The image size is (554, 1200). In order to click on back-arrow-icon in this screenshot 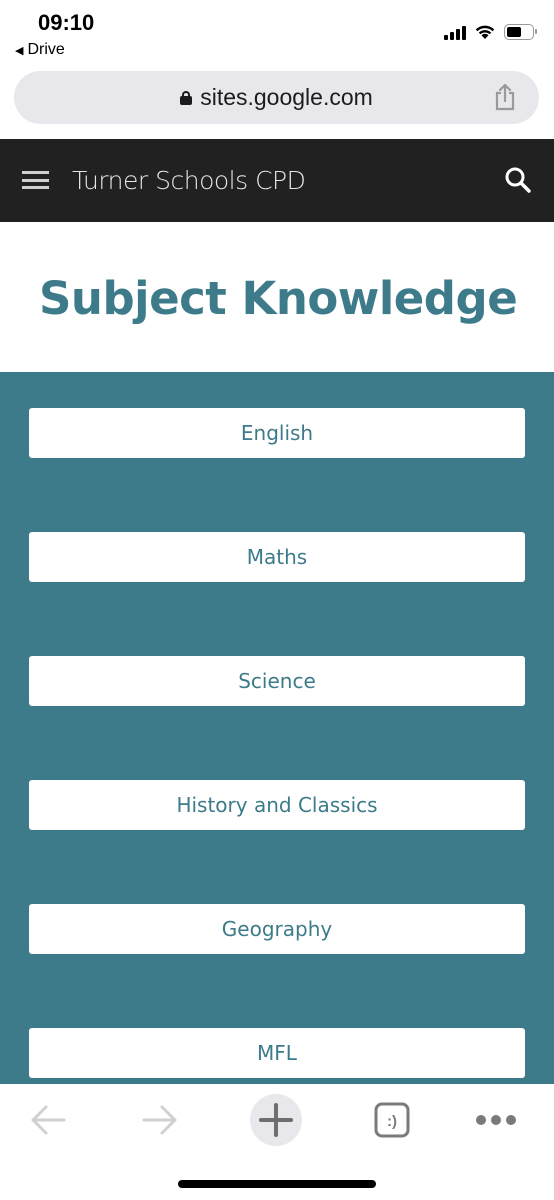, I will do `click(48, 1120)`.